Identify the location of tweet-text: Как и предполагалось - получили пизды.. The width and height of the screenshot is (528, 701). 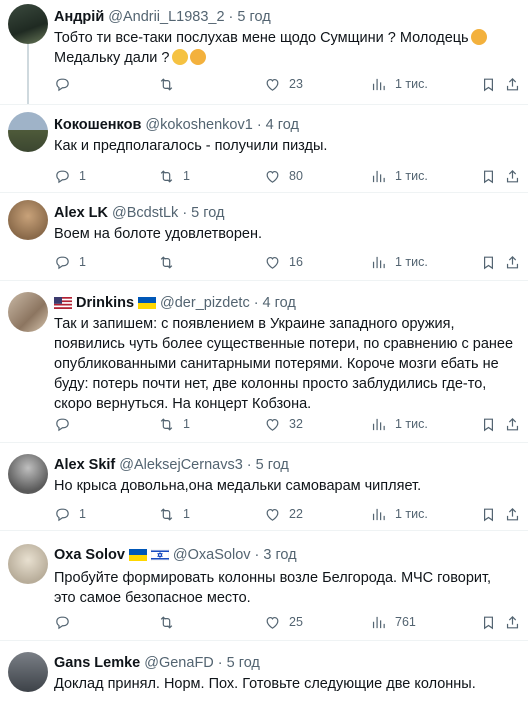
(191, 146).